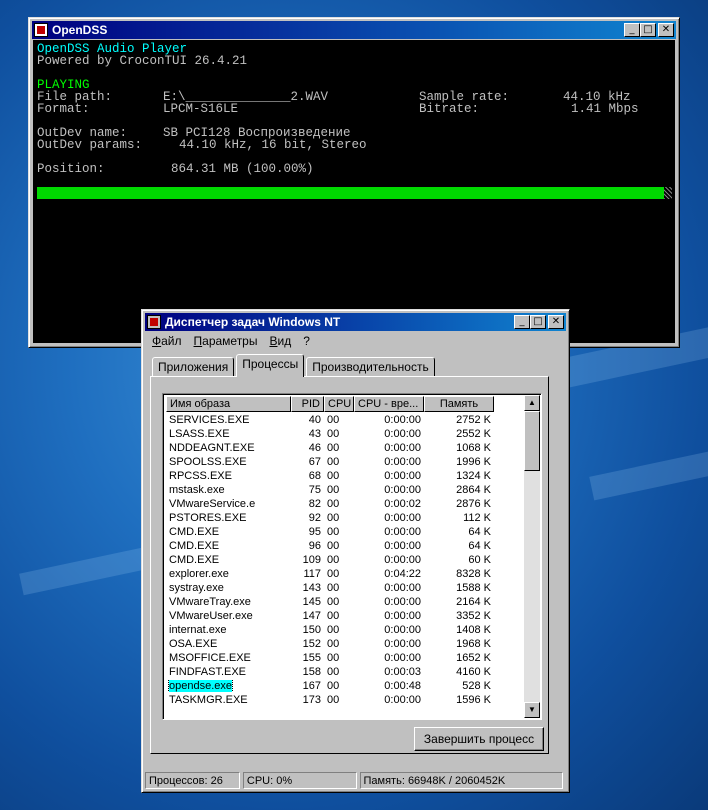 The image size is (708, 810). What do you see at coordinates (459, 504) in the screenshot?
I see `row-memory: 2876 K` at bounding box center [459, 504].